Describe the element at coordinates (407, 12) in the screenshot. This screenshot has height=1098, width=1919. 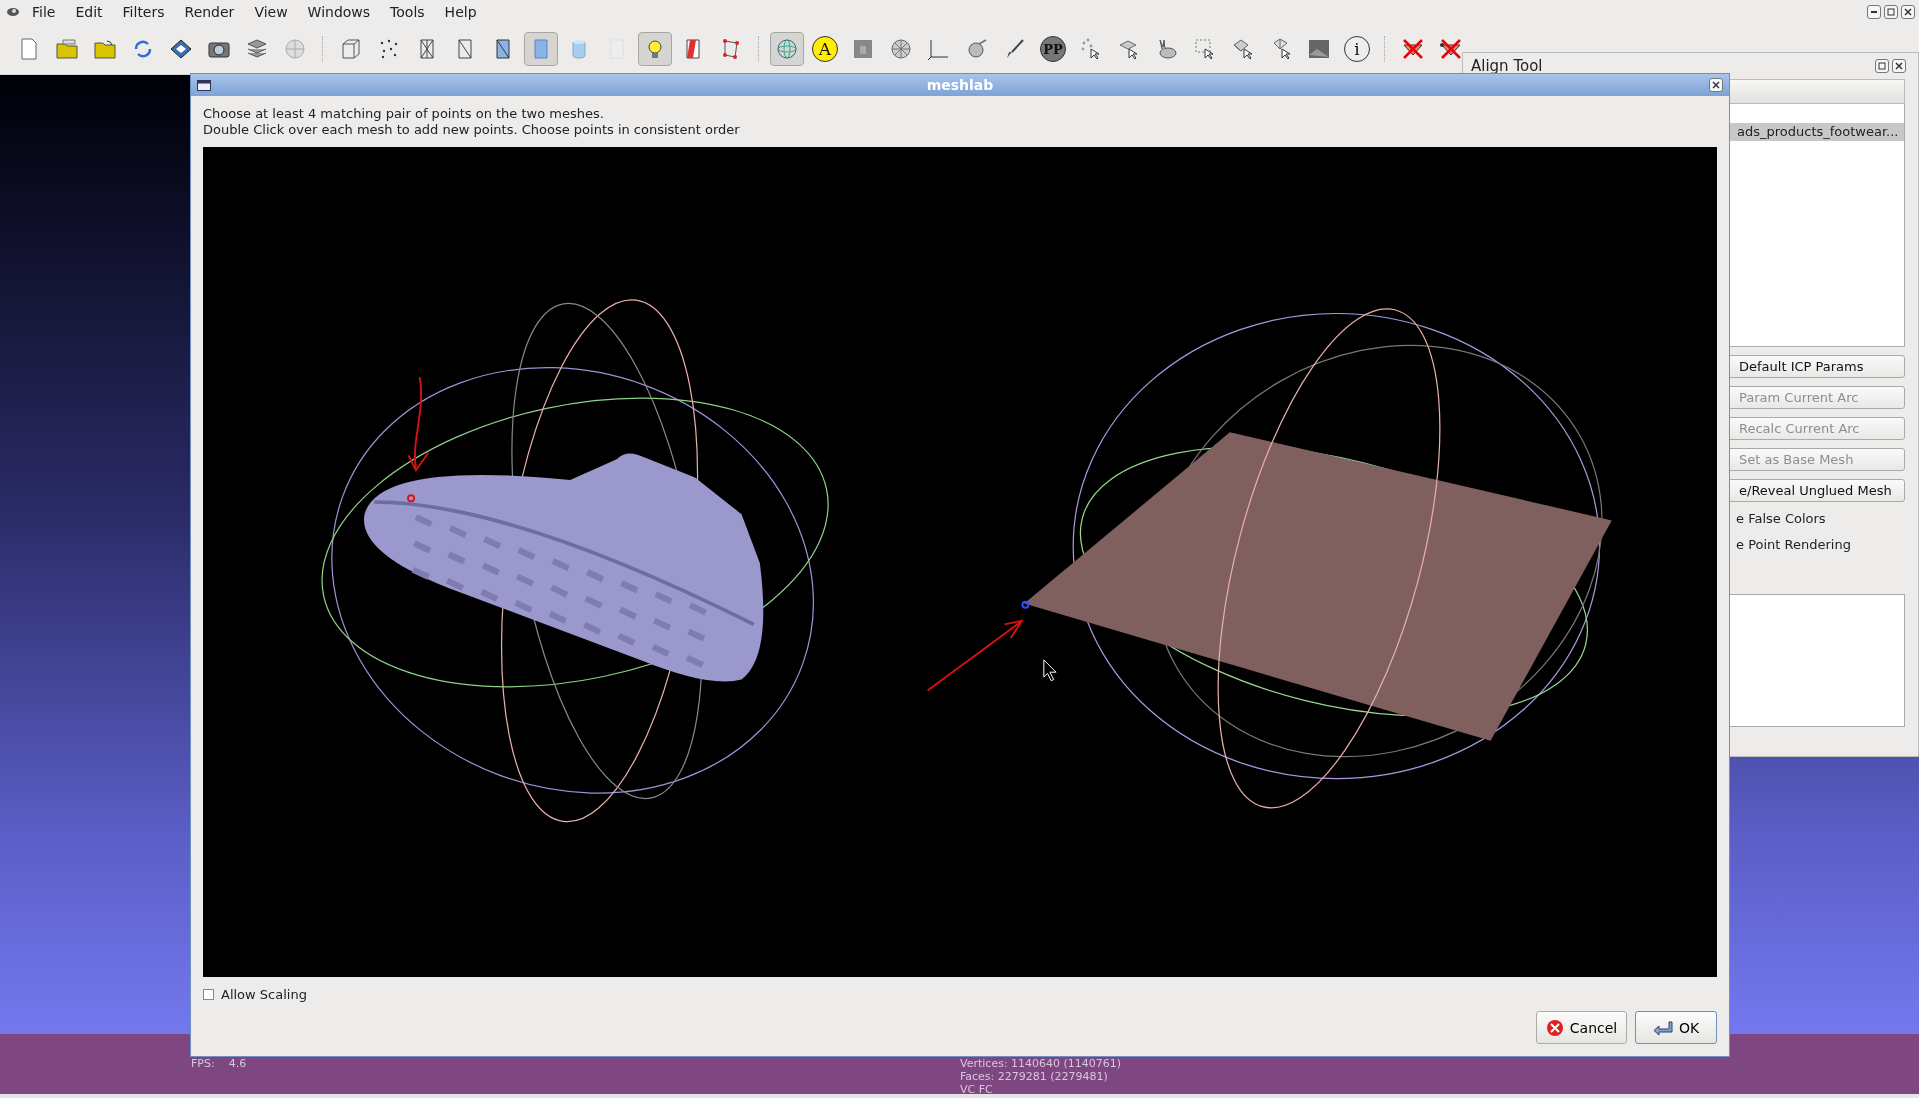
I see `menu-item: Tools` at that location.